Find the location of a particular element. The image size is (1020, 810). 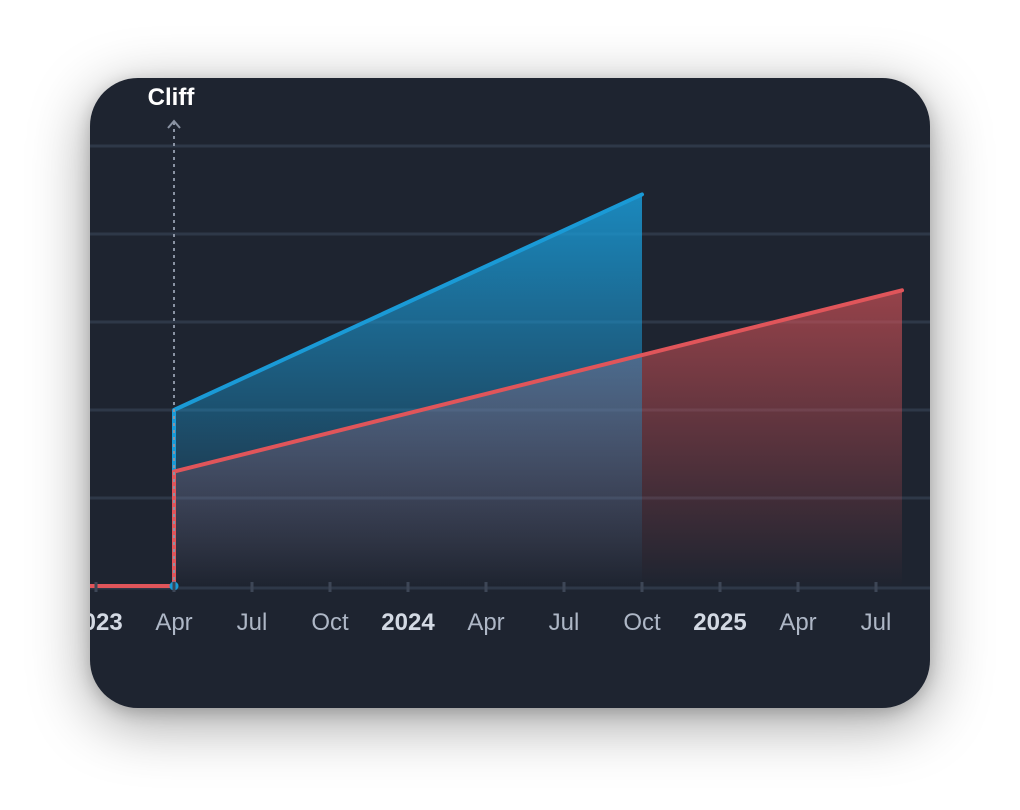

x-tick-label: 2025 is located at coordinates (719, 622).